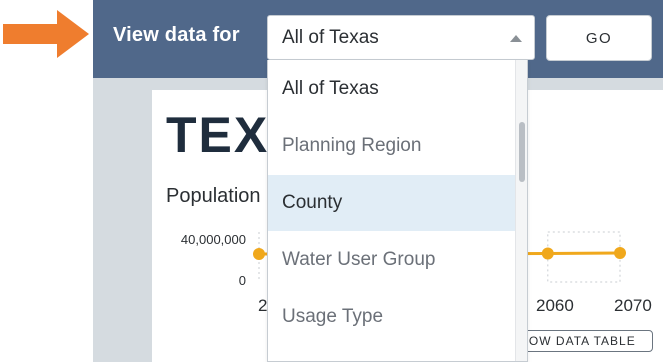  What do you see at coordinates (330, 37) in the screenshot?
I see `region-select-value: All of Texas` at bounding box center [330, 37].